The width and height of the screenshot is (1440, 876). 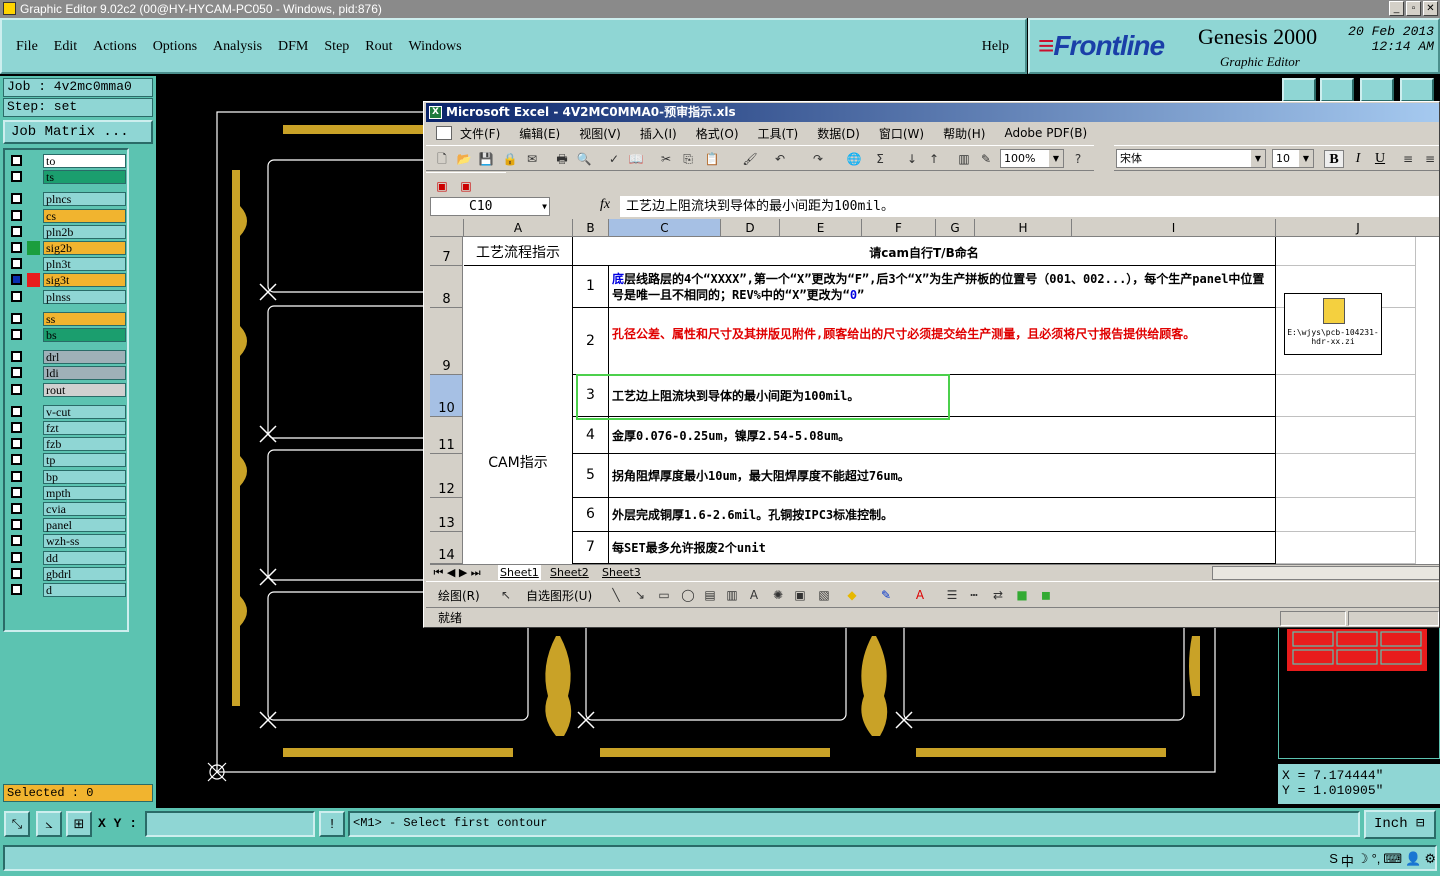 I want to click on menu-help: Help, so click(x=995, y=47).